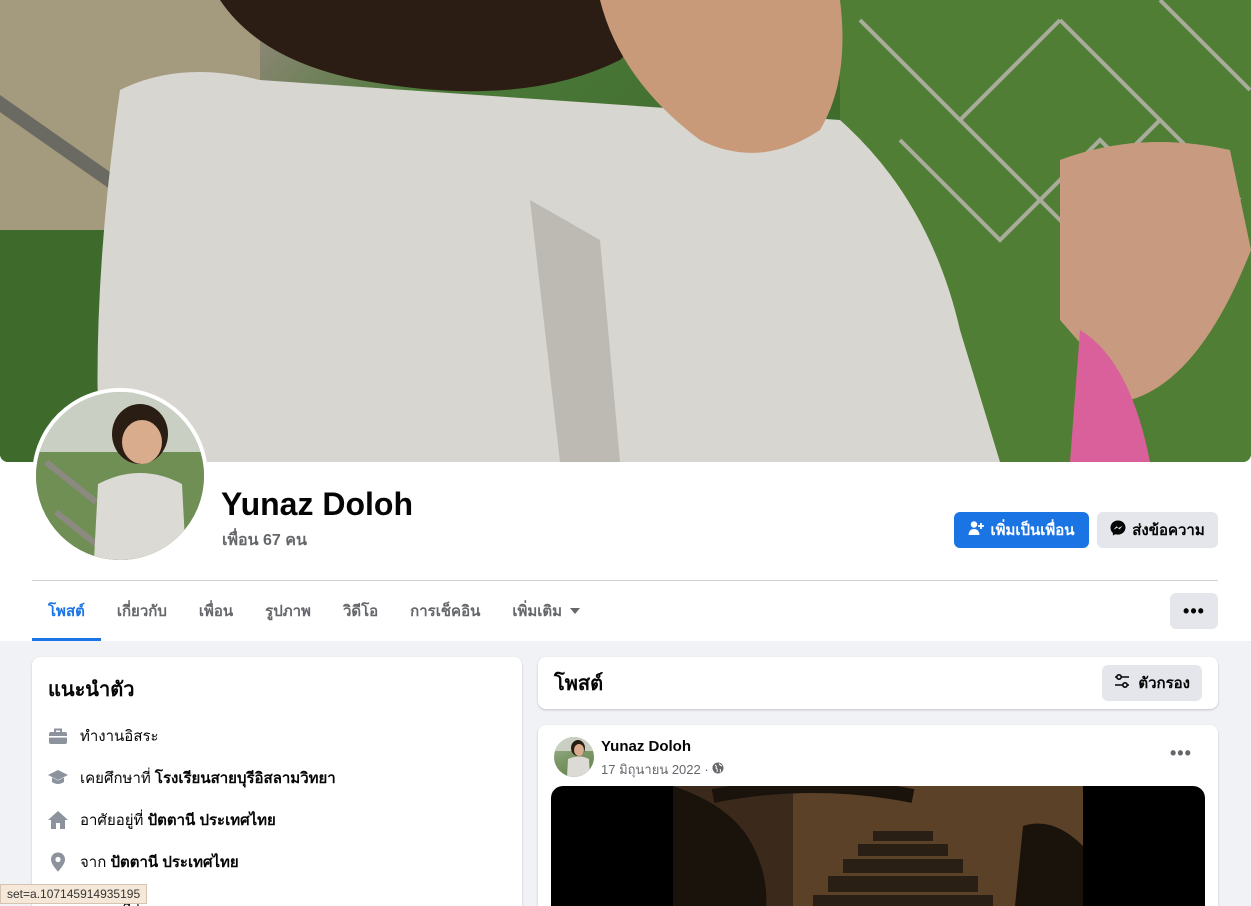 Image resolution: width=1251 pixels, height=906 pixels. What do you see at coordinates (245, 778) in the screenshot?
I see `intro-education-school: โรงเรียนสายบุรีอิสลามวิทยา` at bounding box center [245, 778].